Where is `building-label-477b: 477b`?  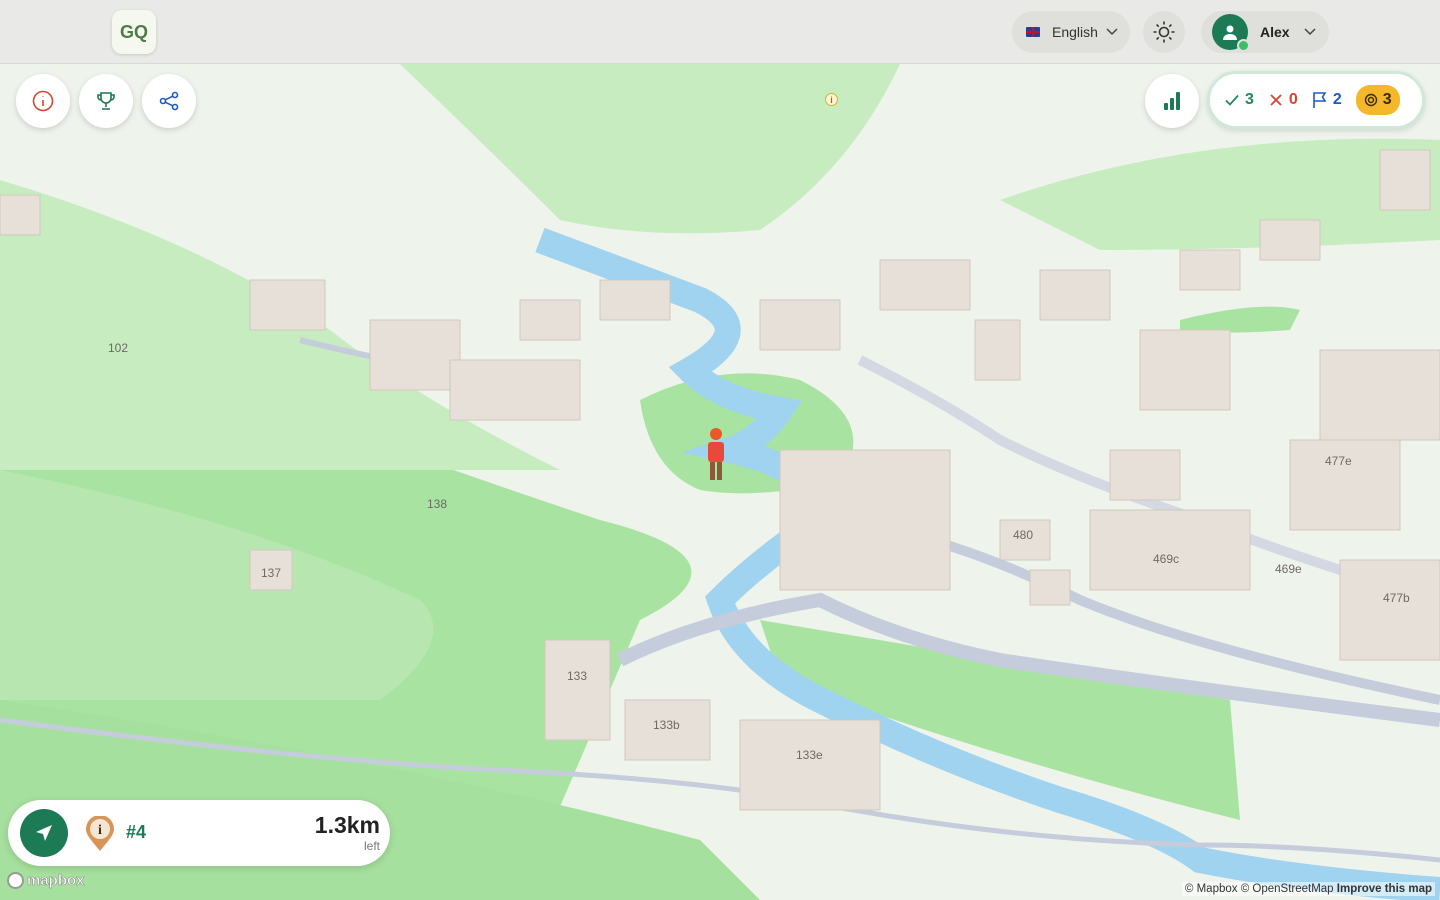 building-label-477b: 477b is located at coordinates (1396, 598).